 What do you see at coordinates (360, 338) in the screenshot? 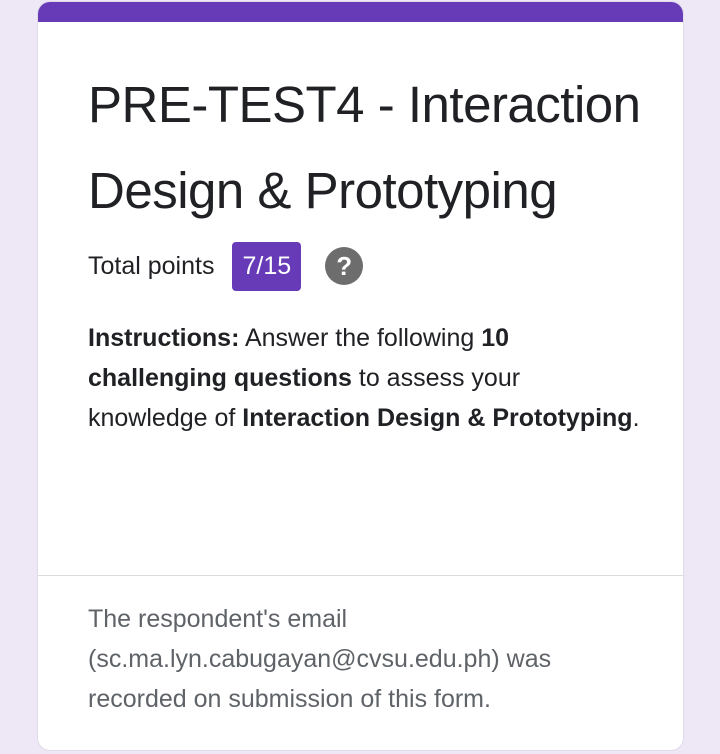
I see `instr-text: Answer the following` at bounding box center [360, 338].